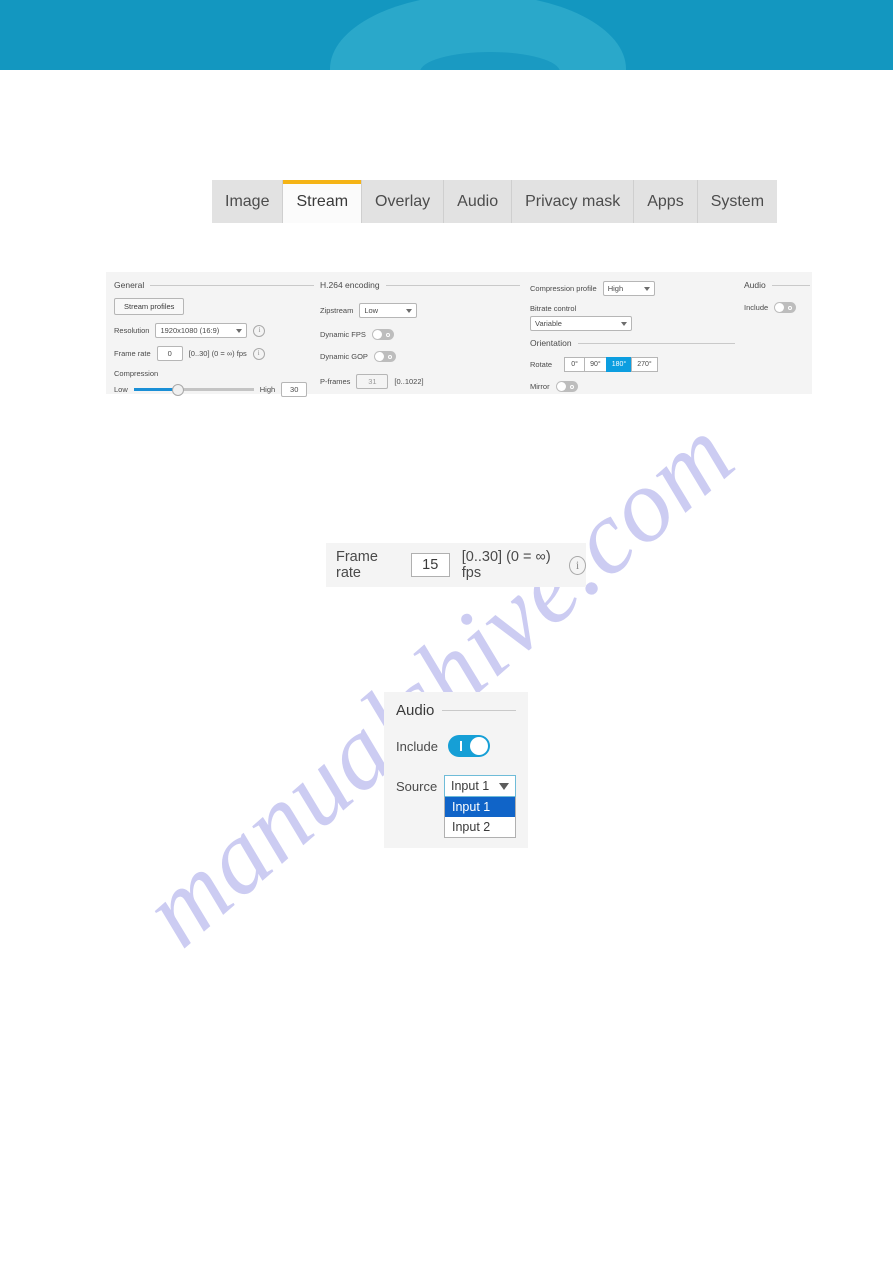 The image size is (893, 1263). What do you see at coordinates (785, 307) in the screenshot?
I see `panel-audio-include-toggle` at bounding box center [785, 307].